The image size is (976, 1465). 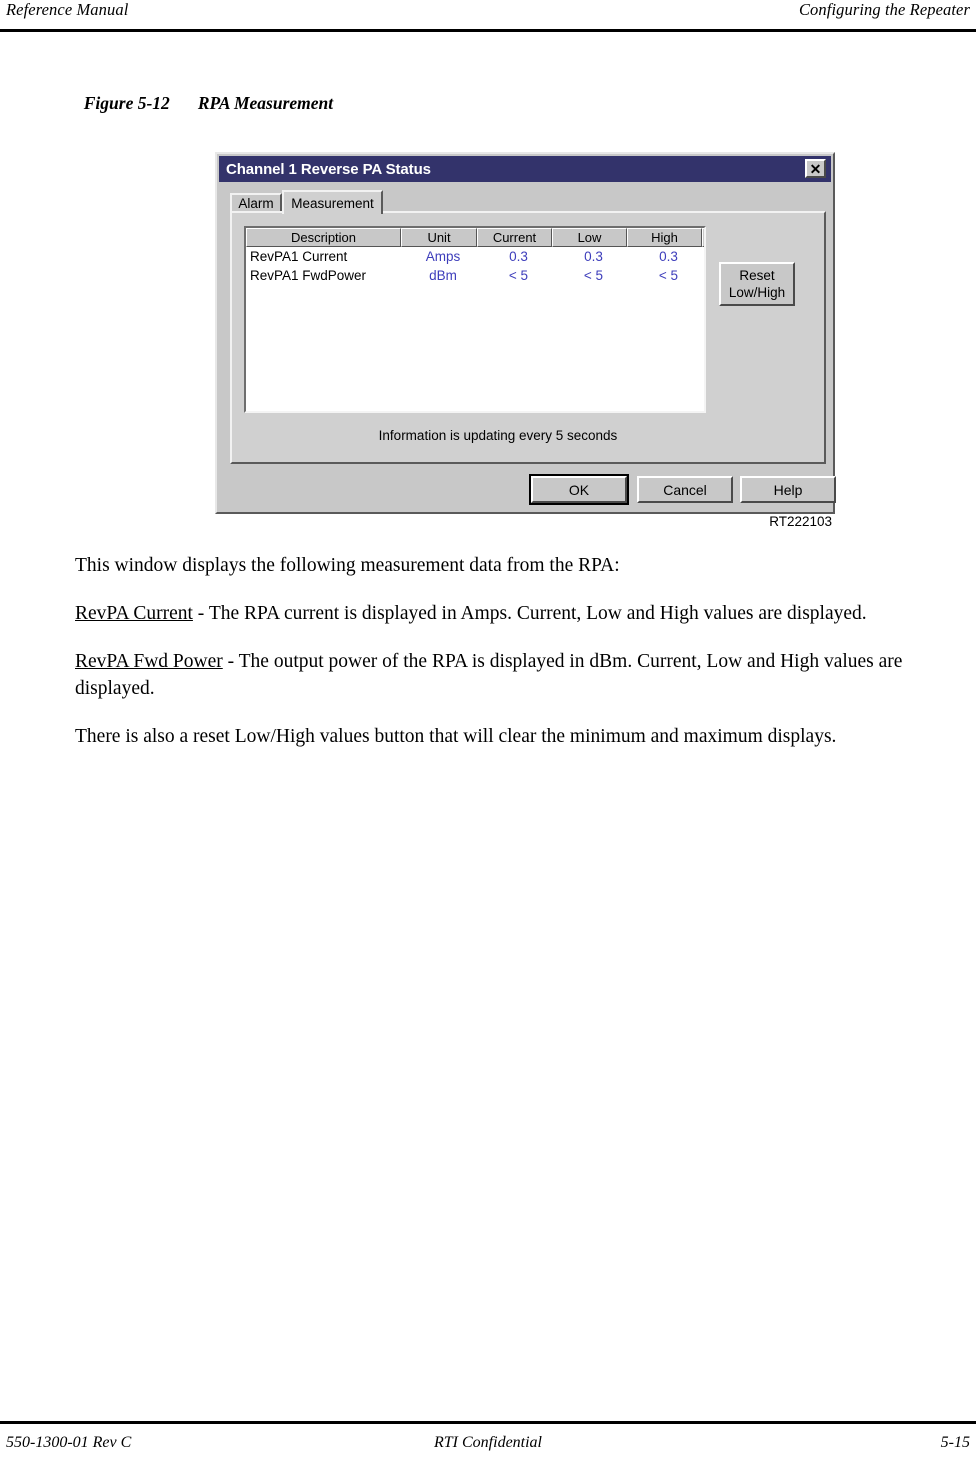 What do you see at coordinates (525, 169) in the screenshot?
I see `dialog-titlebar: Channel 1 Reverse PA Status ✕` at bounding box center [525, 169].